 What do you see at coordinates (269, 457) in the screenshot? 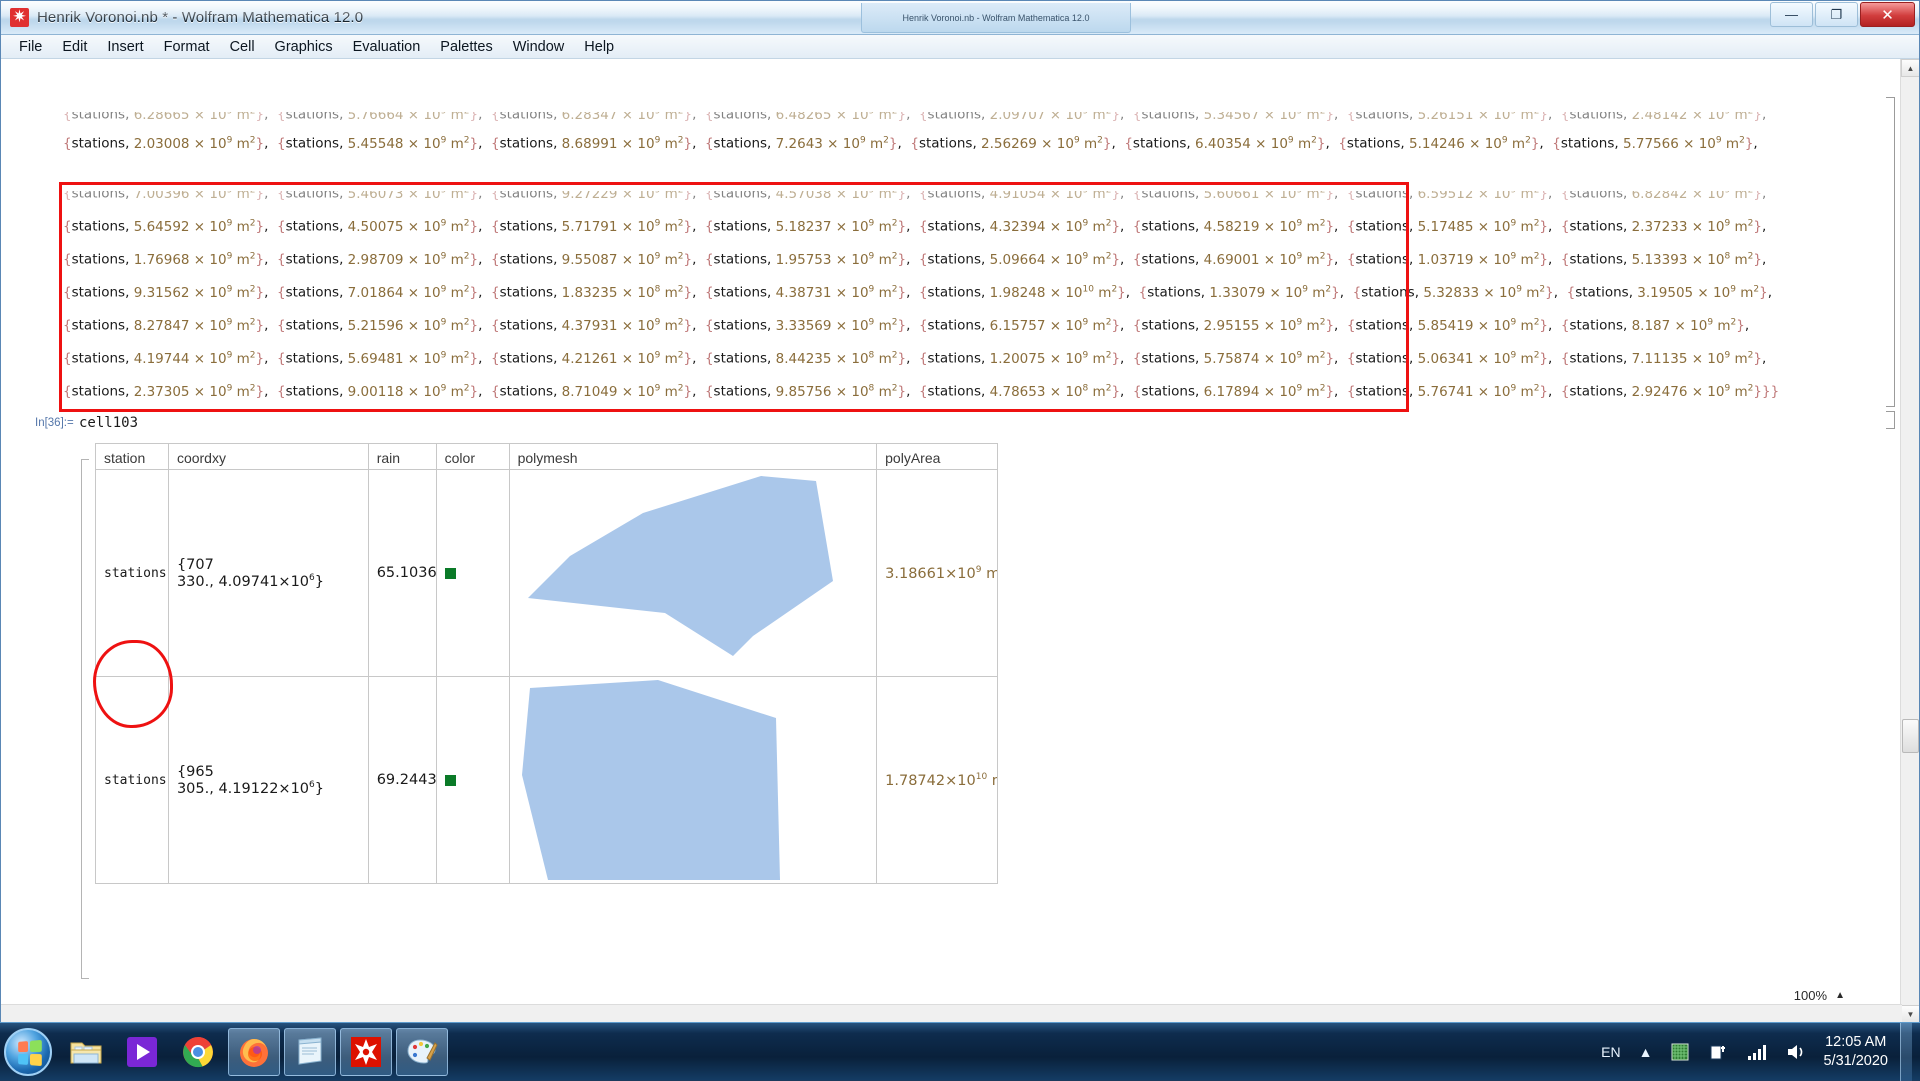
I see `column-header-coordxy: coordxy` at bounding box center [269, 457].